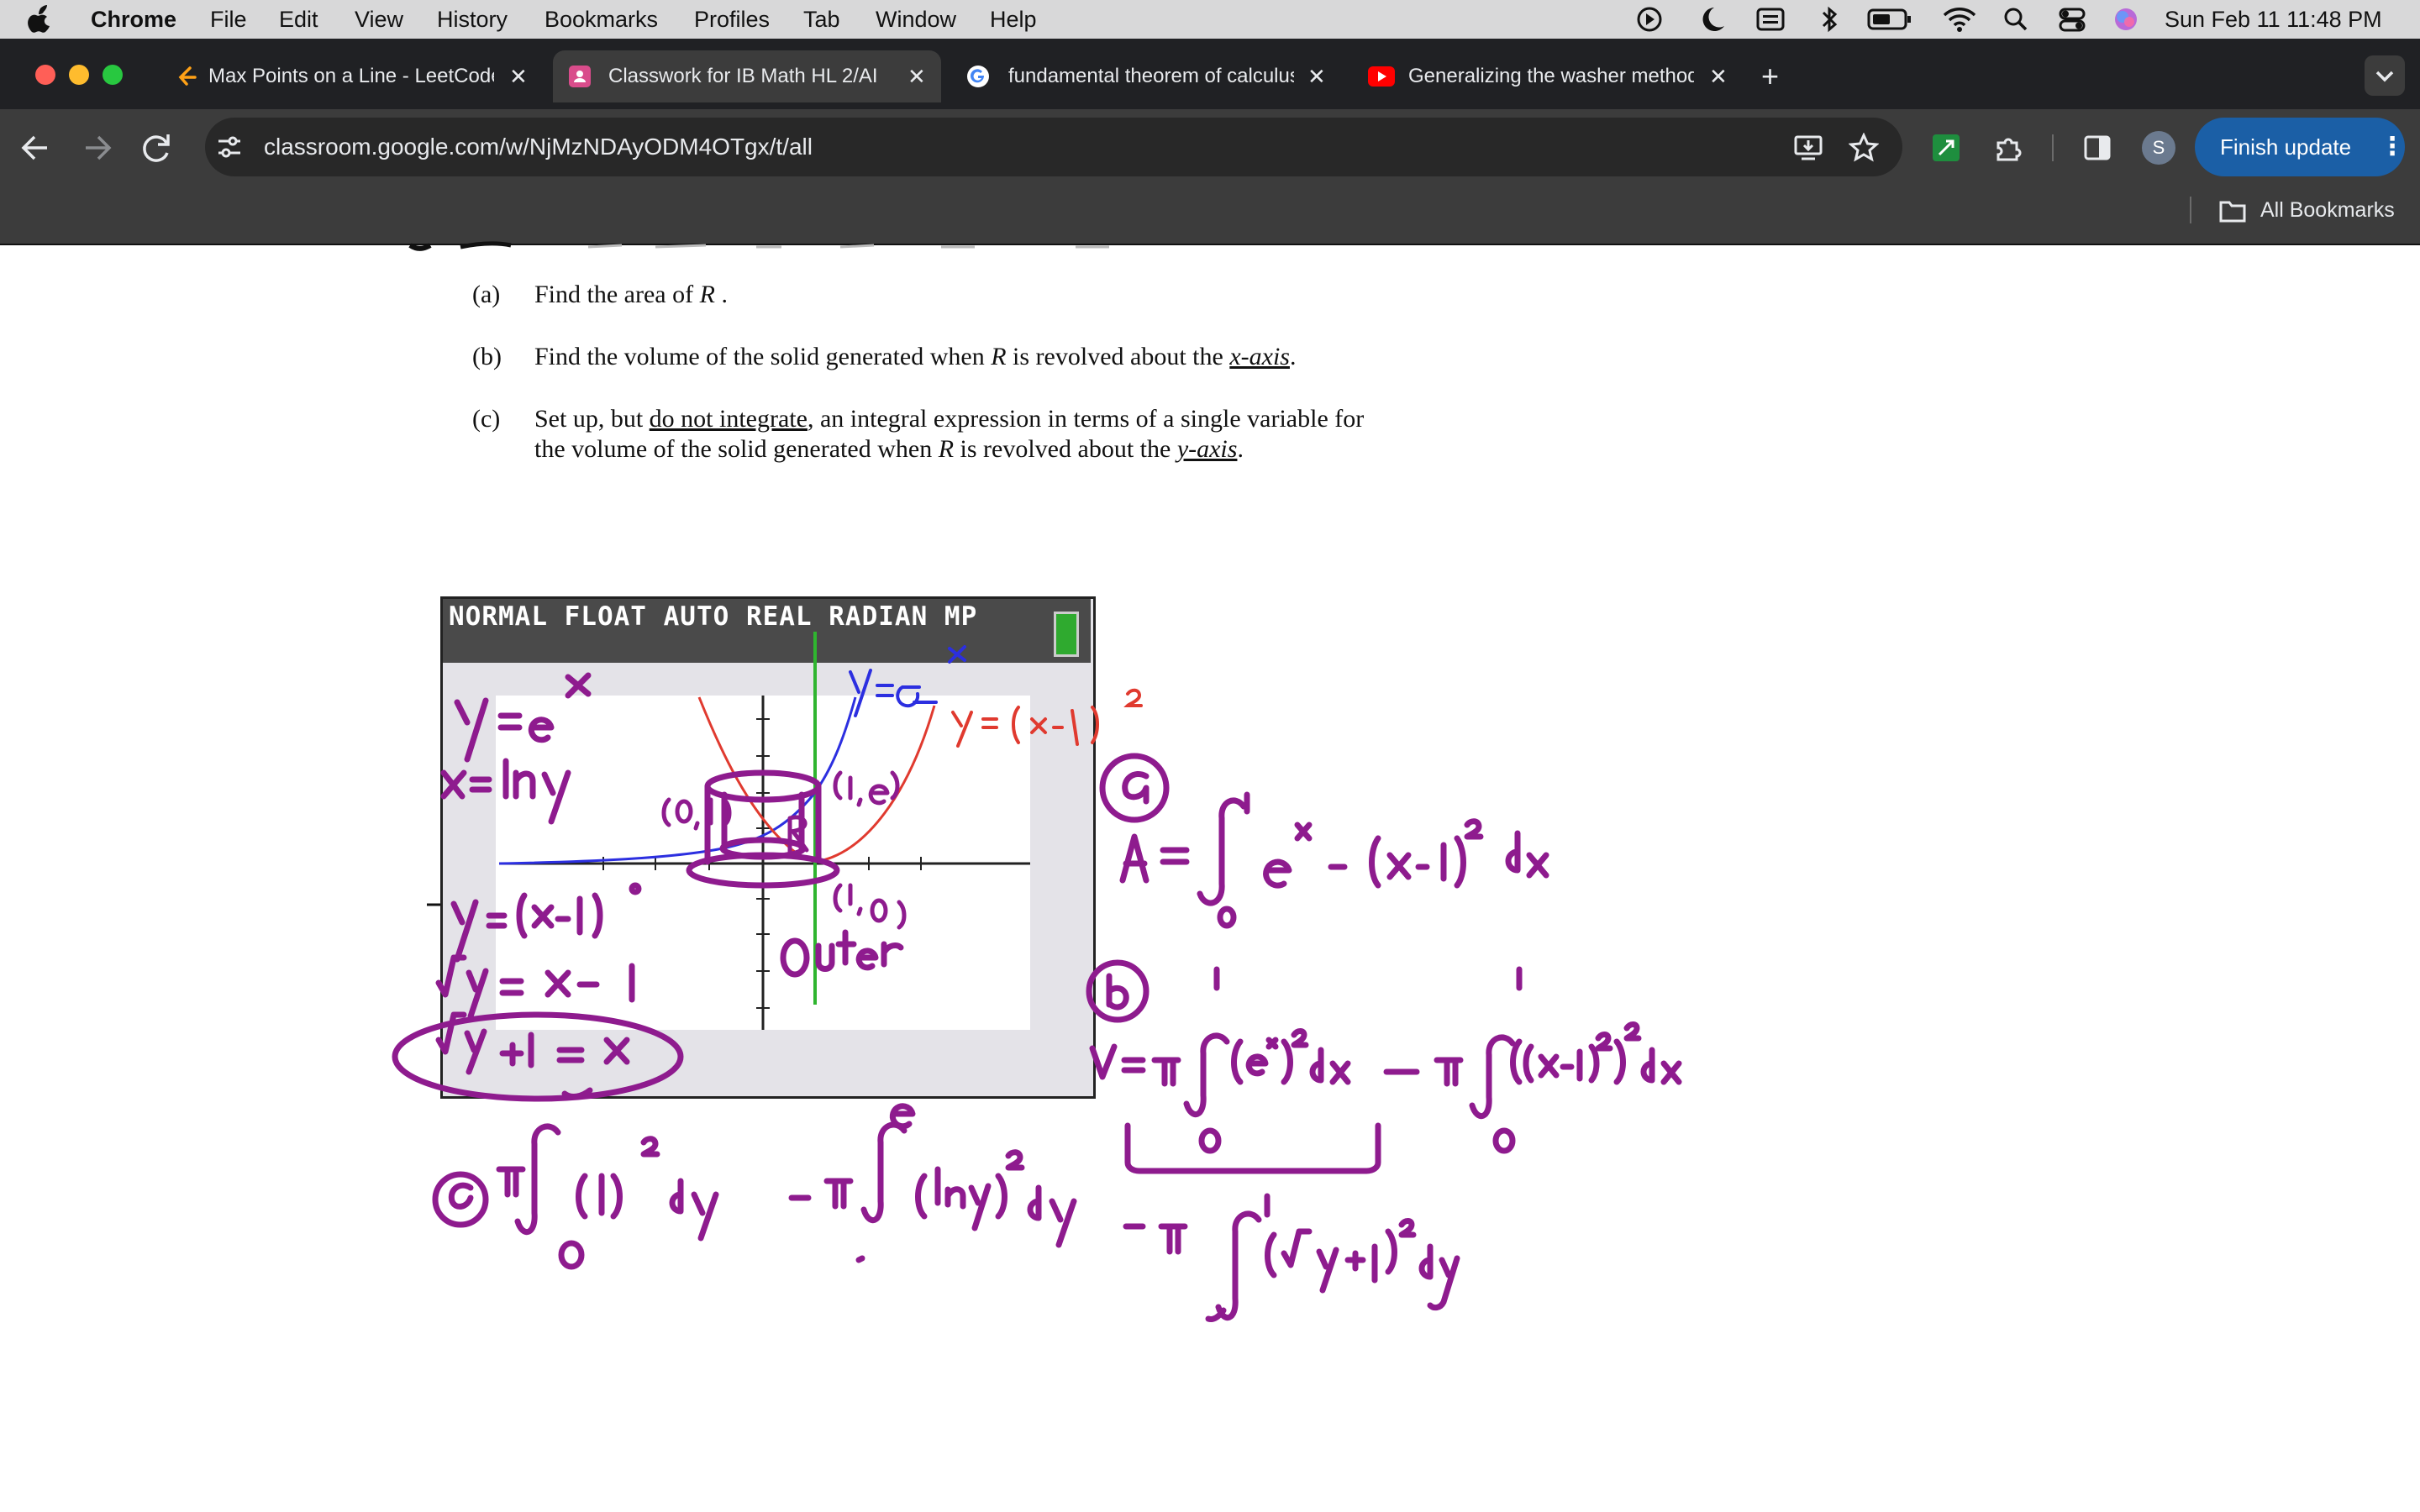 The width and height of the screenshot is (2420, 1512). Describe the element at coordinates (870, 906) in the screenshot. I see `point-1-0-label` at that location.